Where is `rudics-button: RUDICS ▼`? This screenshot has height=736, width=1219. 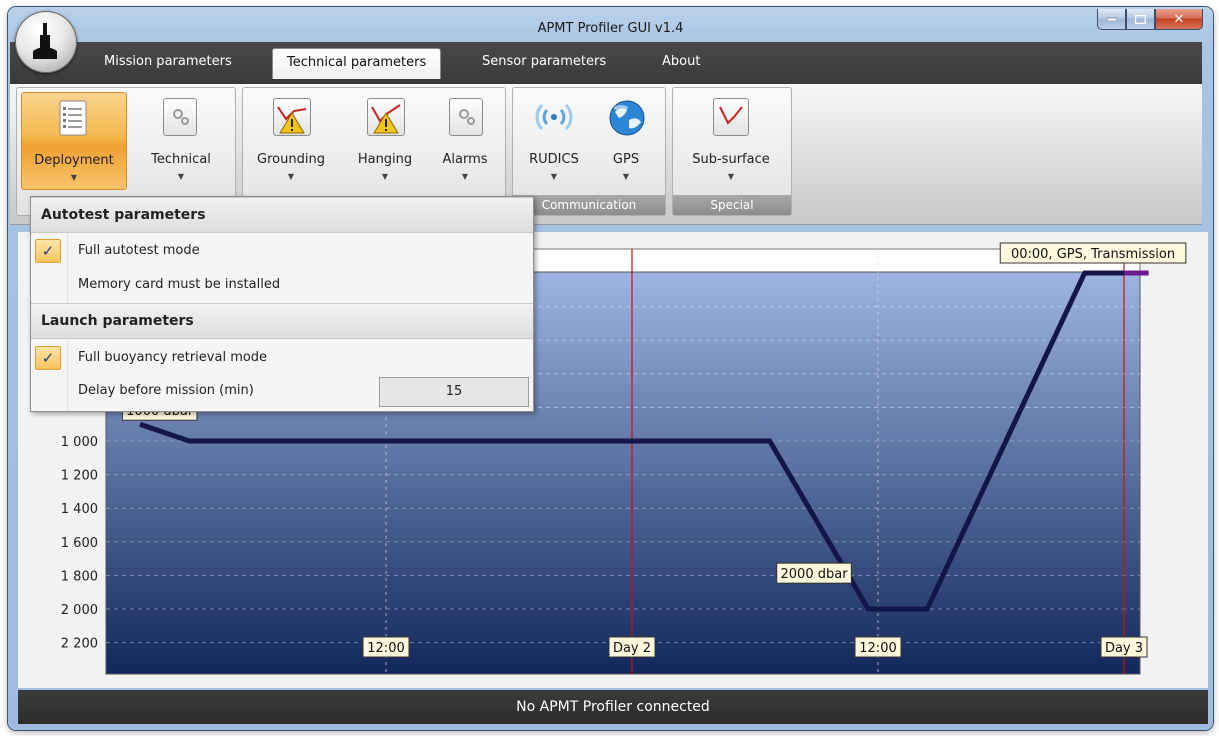 rudics-button: RUDICS ▼ is located at coordinates (554, 140).